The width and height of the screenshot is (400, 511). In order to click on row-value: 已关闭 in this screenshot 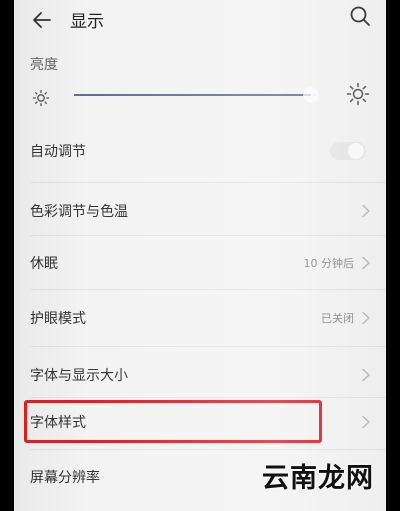, I will do `click(337, 318)`.